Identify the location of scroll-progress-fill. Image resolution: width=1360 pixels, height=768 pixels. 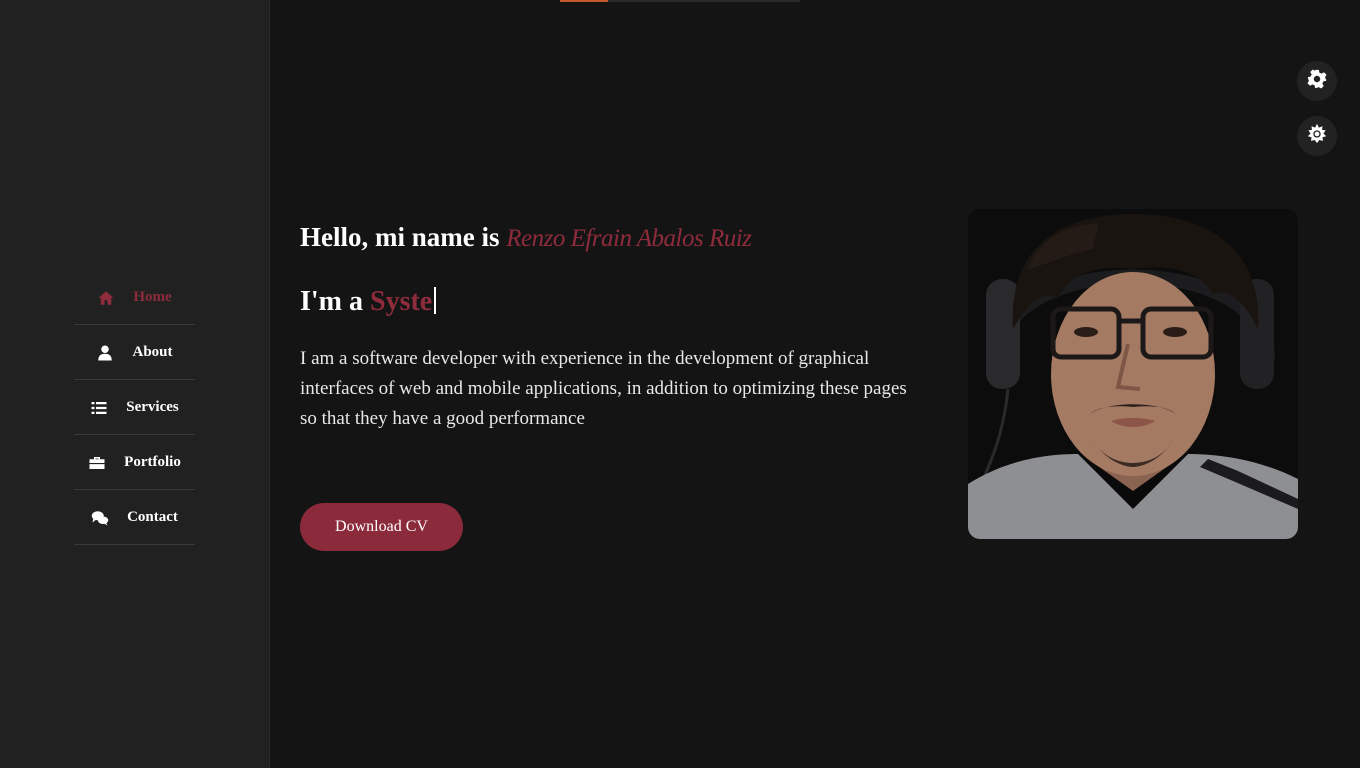
(584, 1).